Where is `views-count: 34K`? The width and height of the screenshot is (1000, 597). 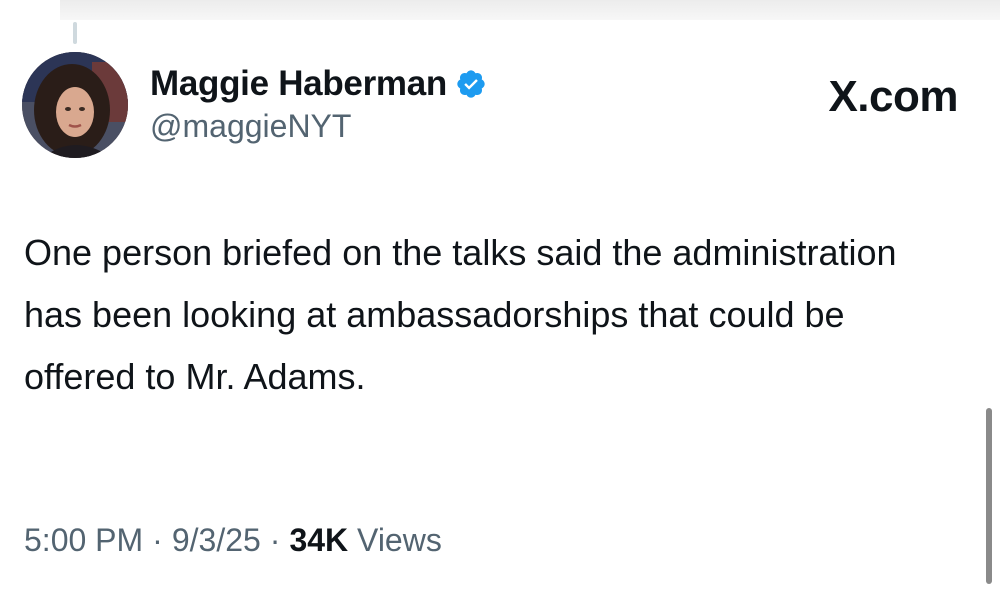
views-count: 34K is located at coordinates (318, 540).